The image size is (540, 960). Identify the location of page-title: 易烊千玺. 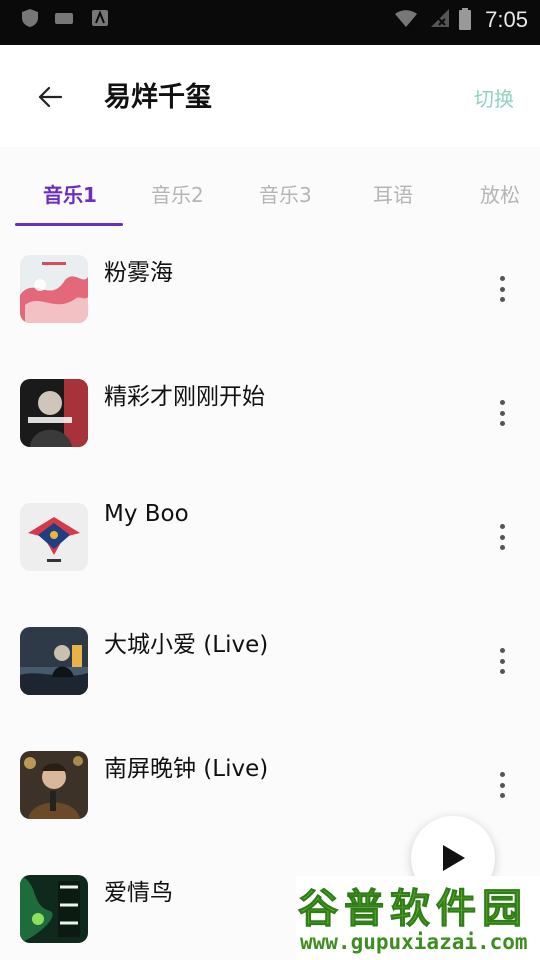
(158, 97).